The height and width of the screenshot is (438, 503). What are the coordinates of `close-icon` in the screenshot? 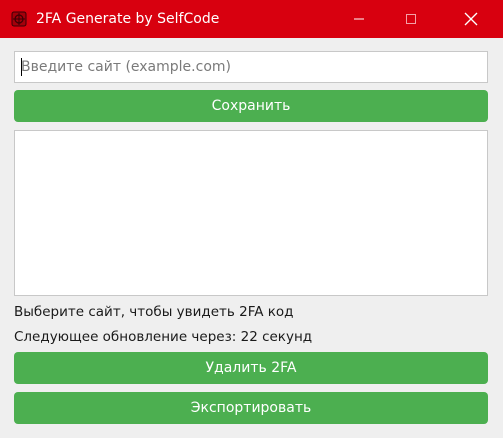 It's located at (471, 19).